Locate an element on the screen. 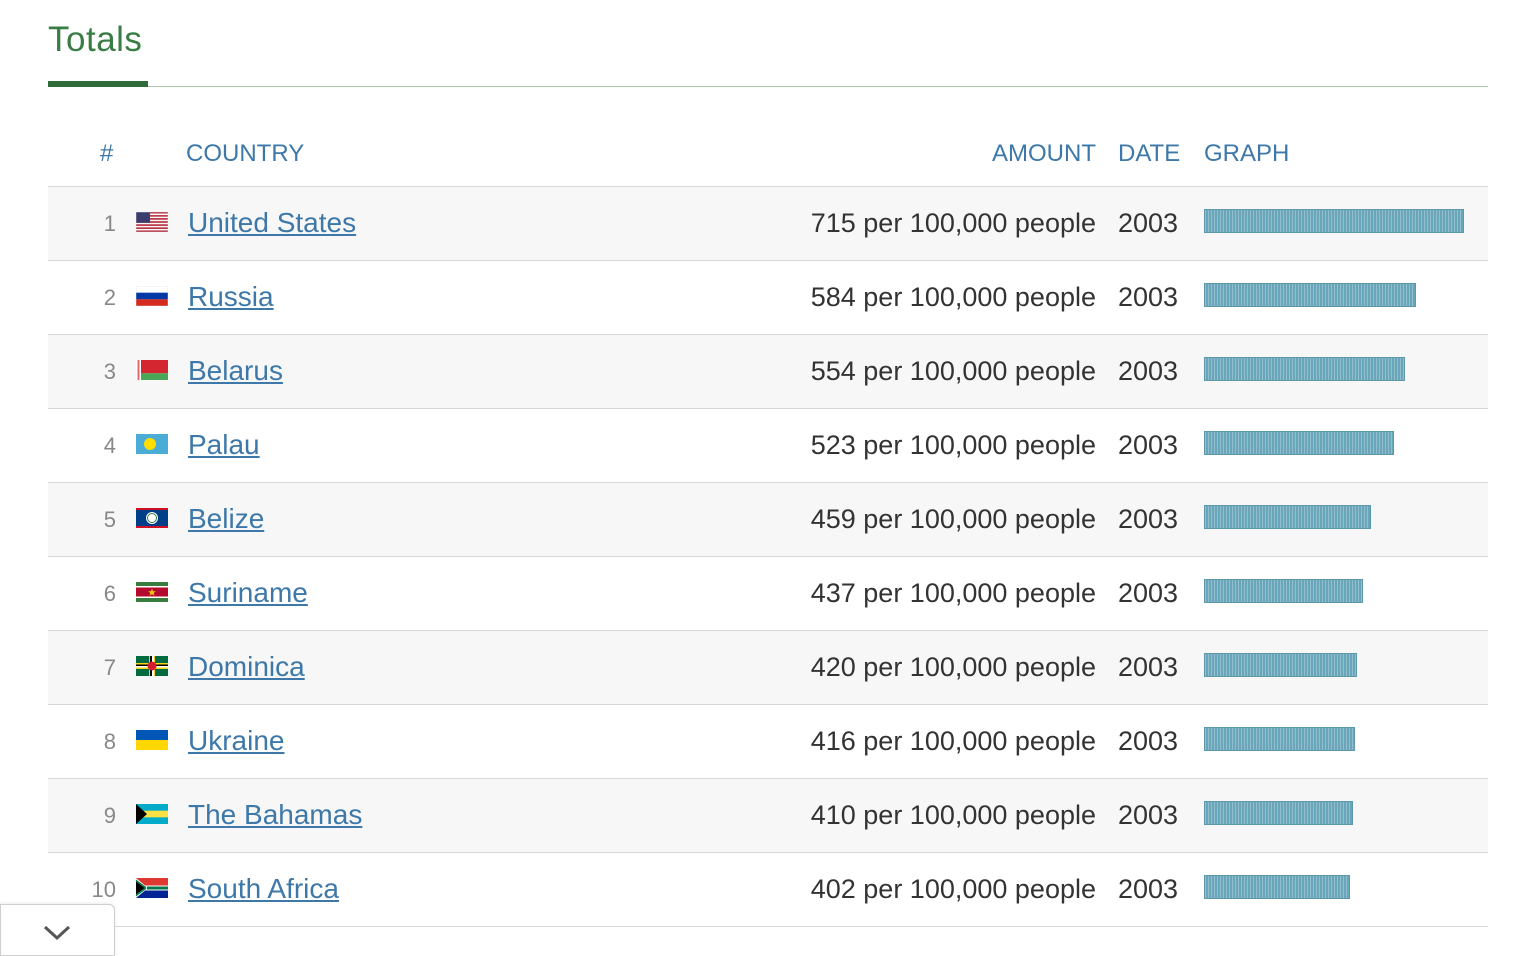 The width and height of the screenshot is (1536, 956). header-accent is located at coordinates (98, 84).